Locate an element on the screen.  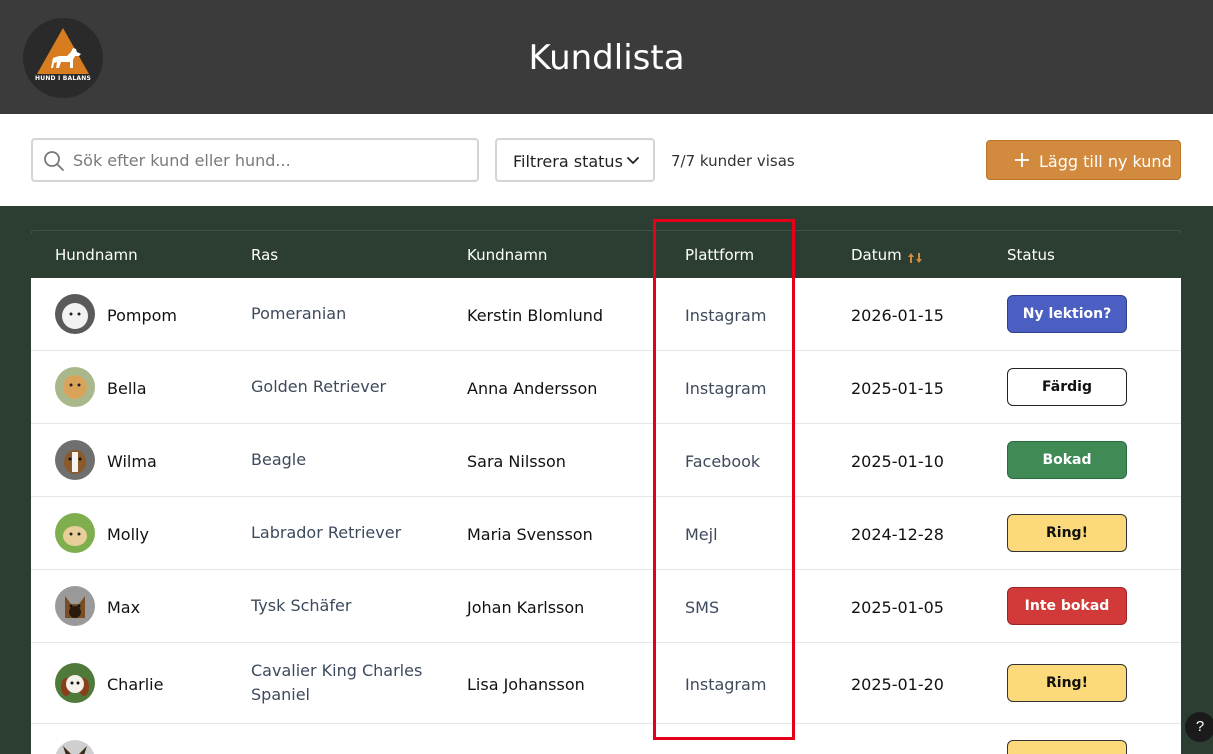
dog-name: Charlie is located at coordinates (135, 684).